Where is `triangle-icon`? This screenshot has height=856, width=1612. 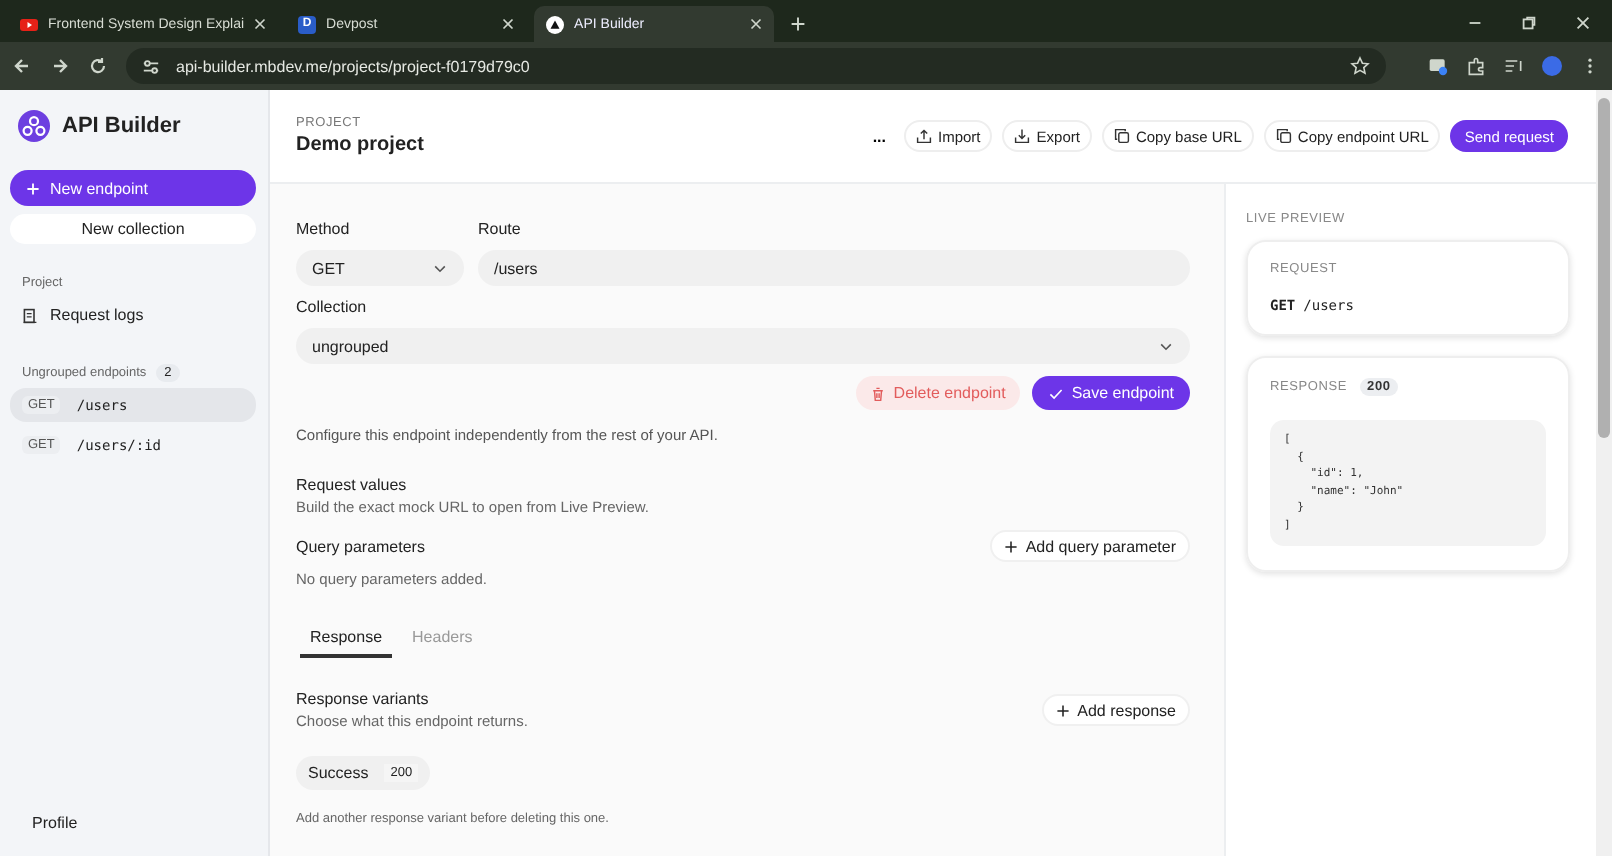
triangle-icon is located at coordinates (555, 24).